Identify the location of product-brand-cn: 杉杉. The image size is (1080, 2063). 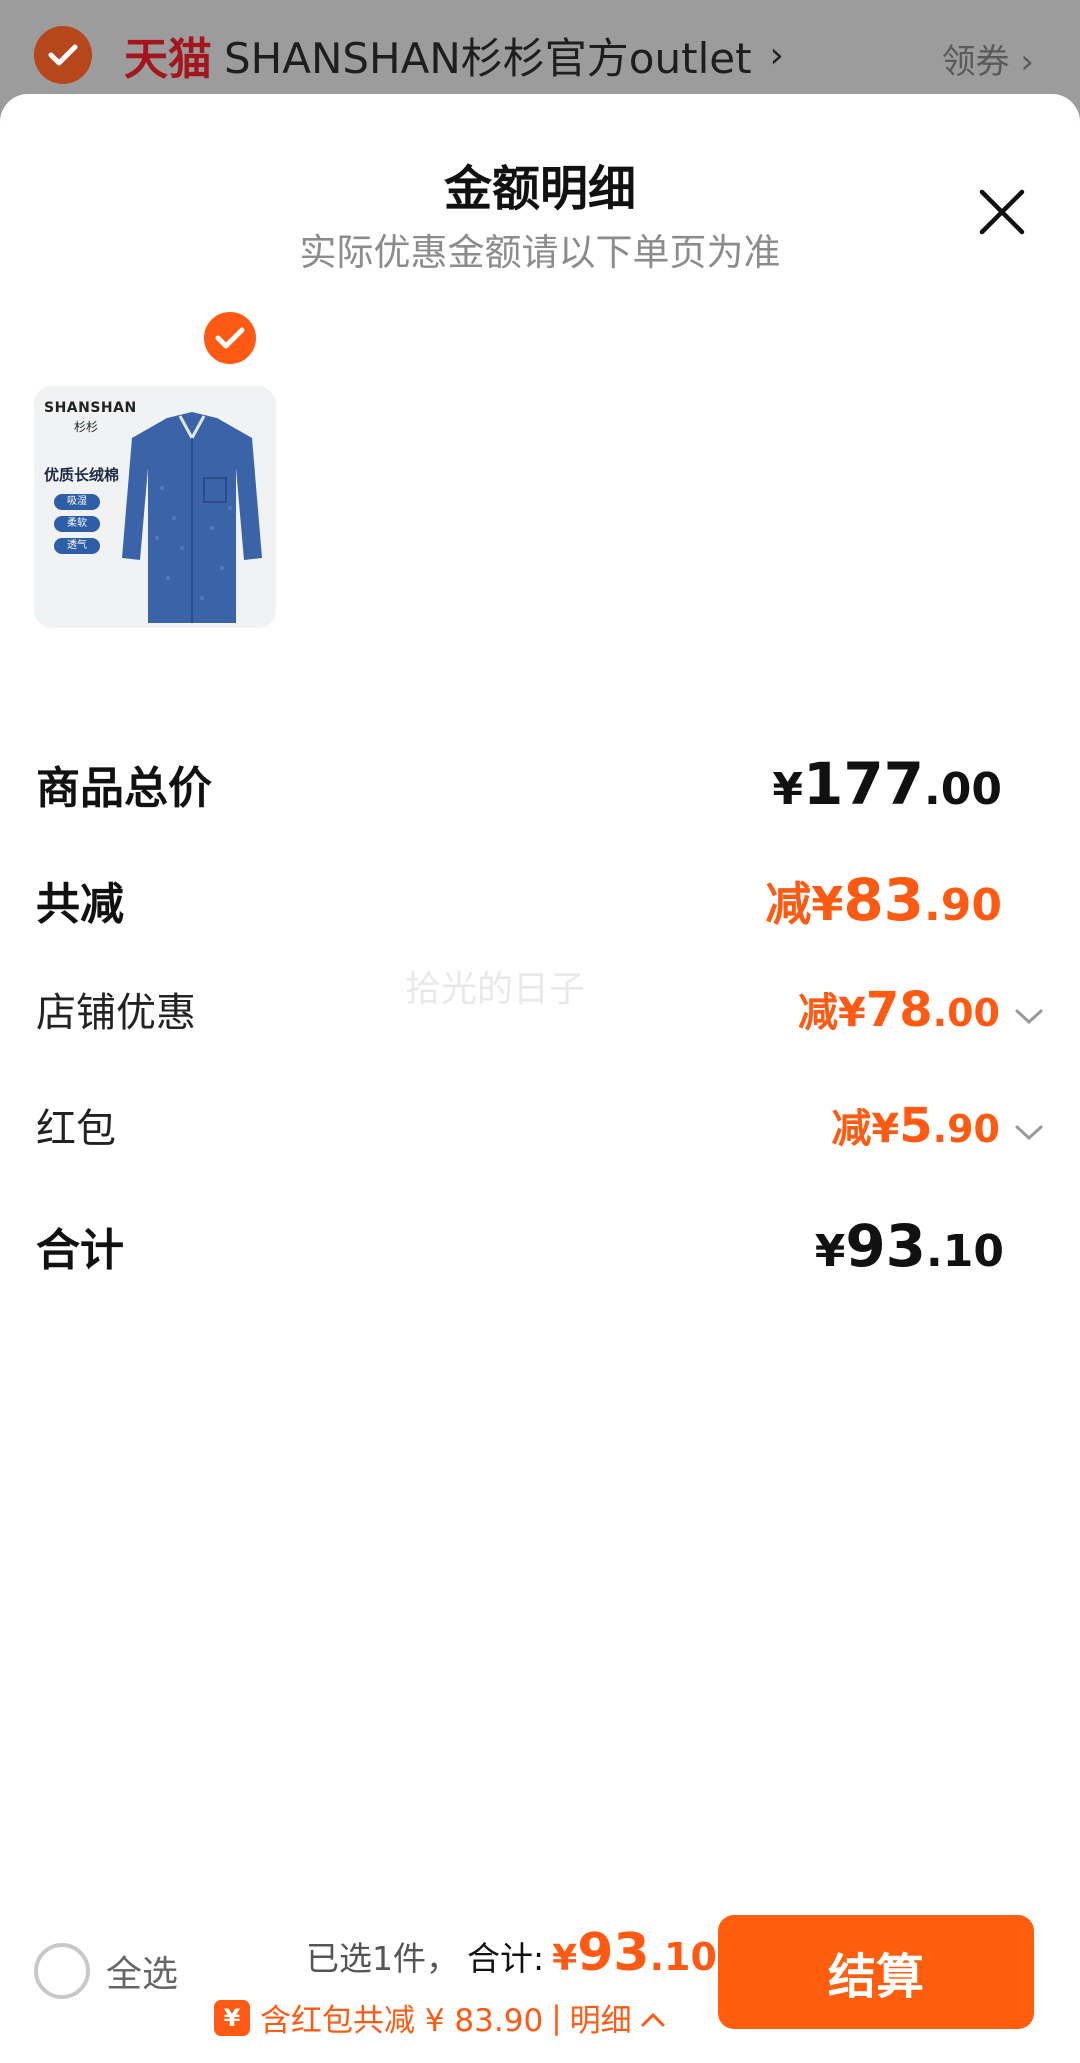
(86, 427).